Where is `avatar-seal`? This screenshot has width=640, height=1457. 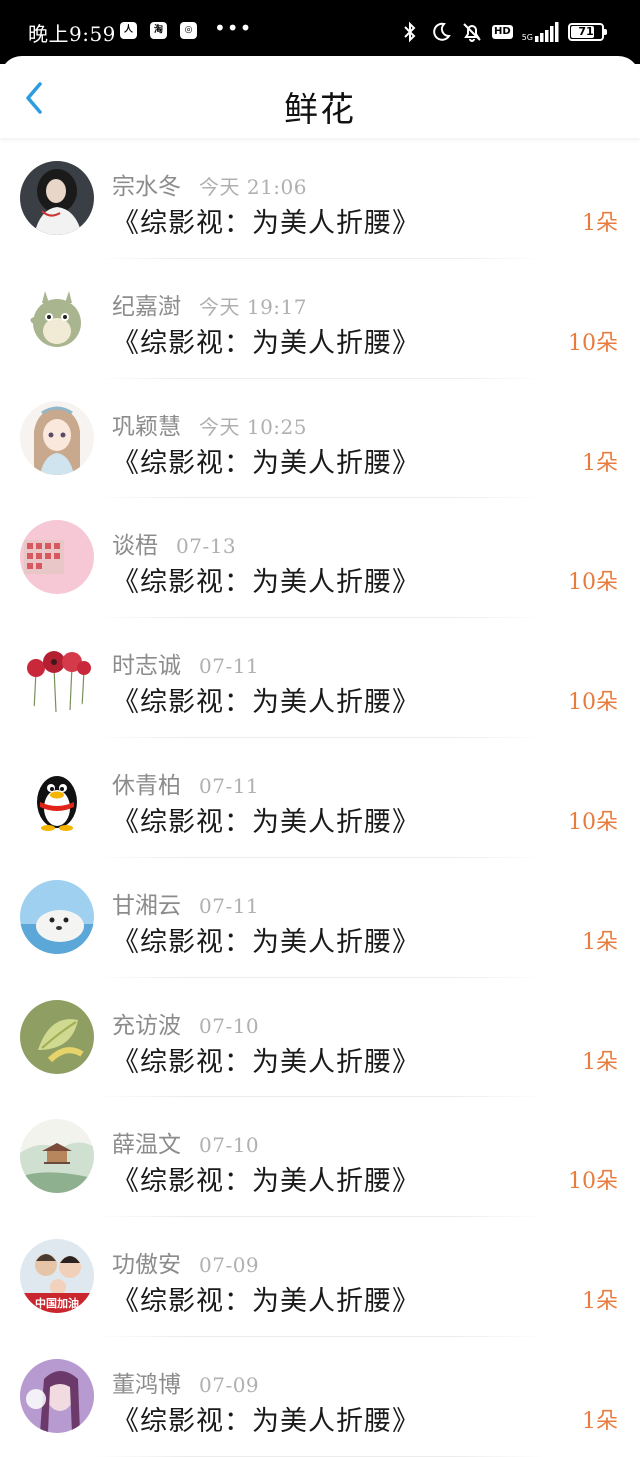 avatar-seal is located at coordinates (57, 916).